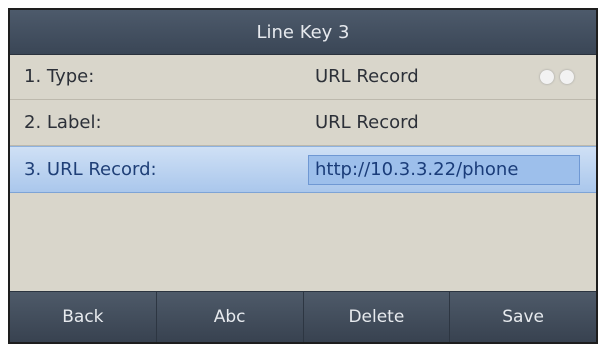  What do you see at coordinates (63, 122) in the screenshot?
I see `label-label: 2. Label:` at bounding box center [63, 122].